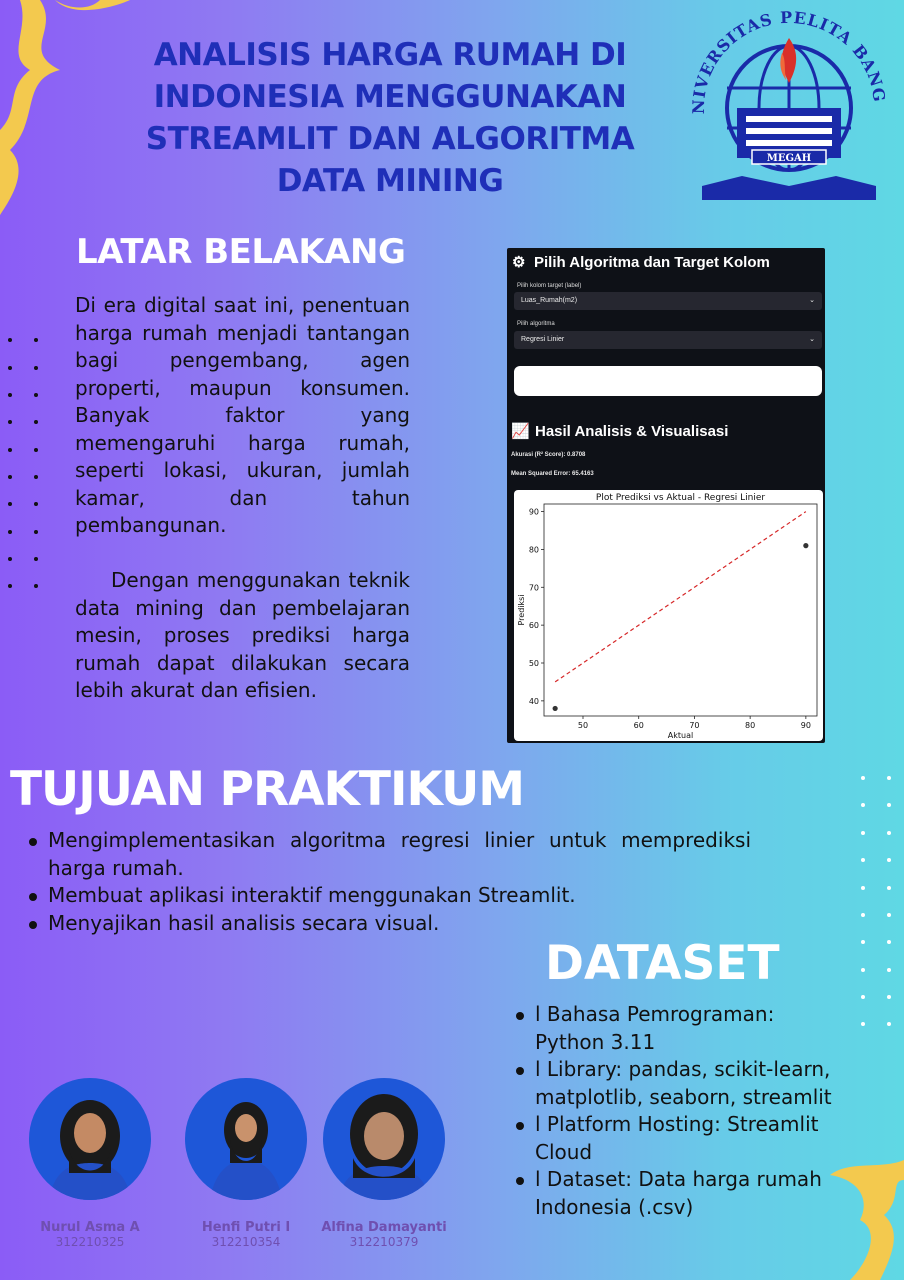 Image resolution: width=904 pixels, height=1280 pixels. Describe the element at coordinates (676, 1138) in the screenshot. I see `list-item: l Platform Hosting: Streamlit Cloud` at that location.